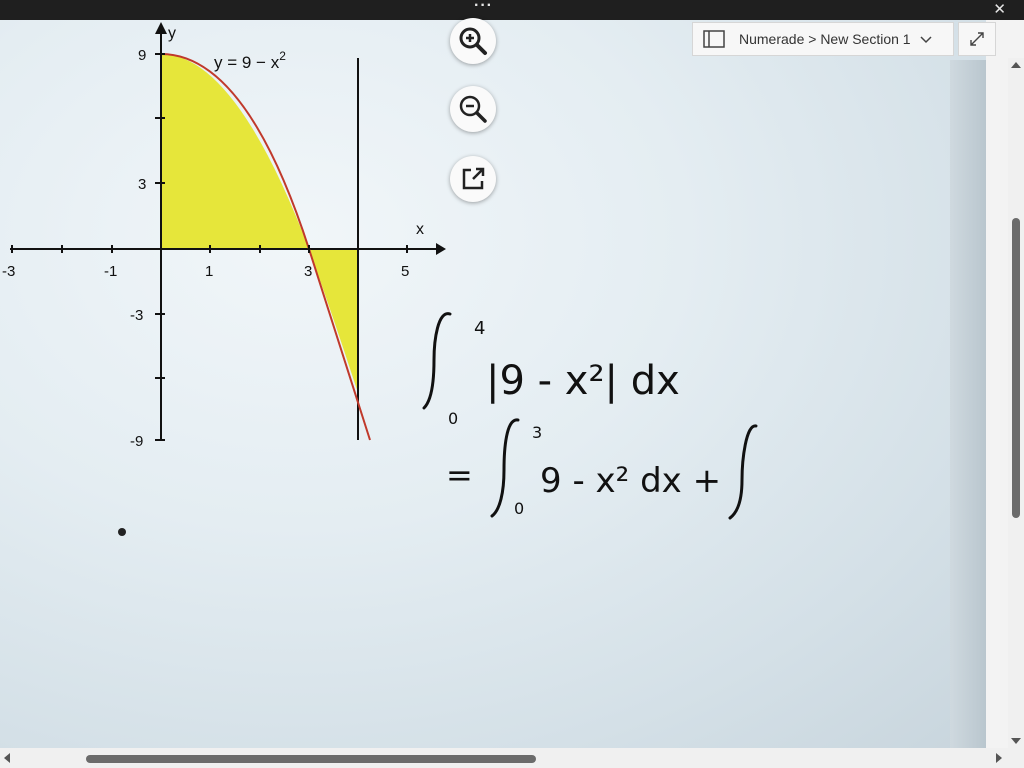 The height and width of the screenshot is (768, 1024). I want to click on horizontal-scrollbar, so click(512, 758).